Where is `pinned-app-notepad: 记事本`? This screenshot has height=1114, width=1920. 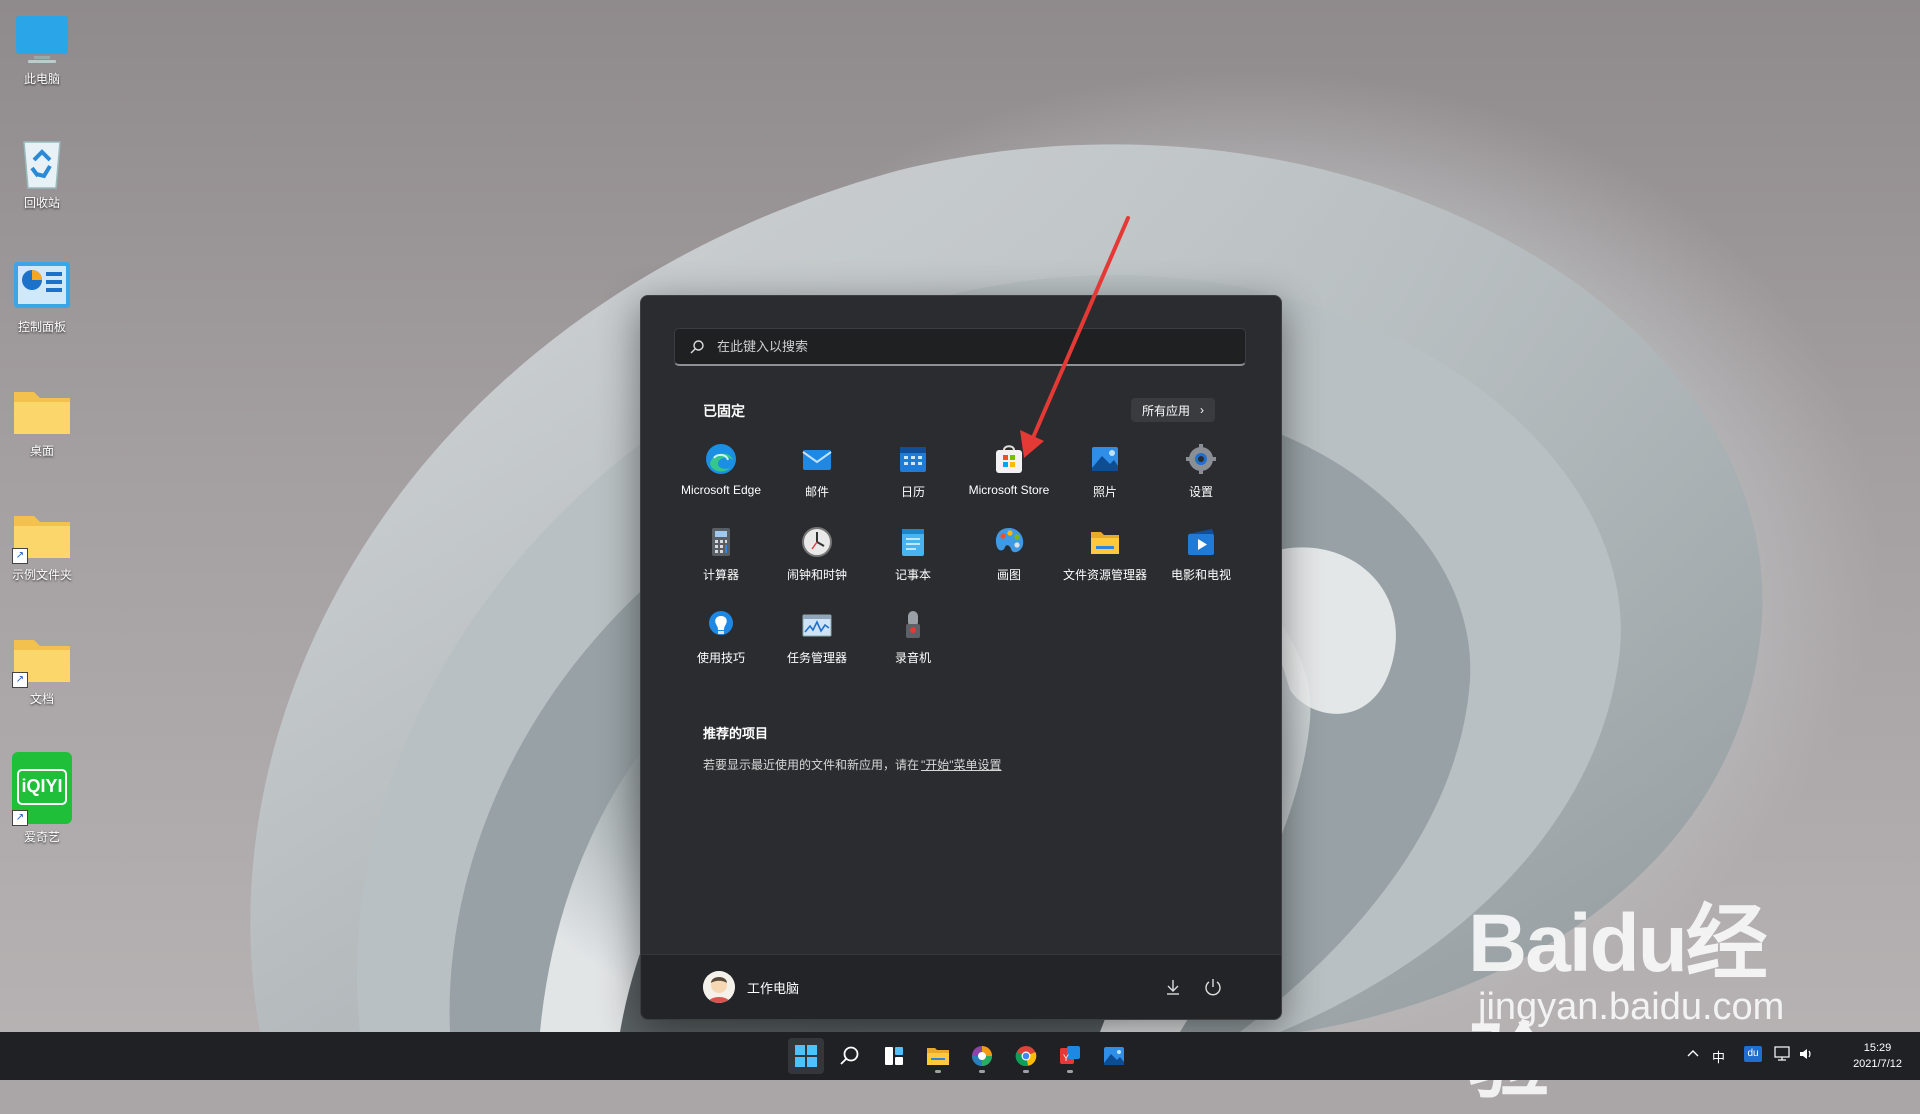 pinned-app-notepad: 记事本 is located at coordinates (913, 546).